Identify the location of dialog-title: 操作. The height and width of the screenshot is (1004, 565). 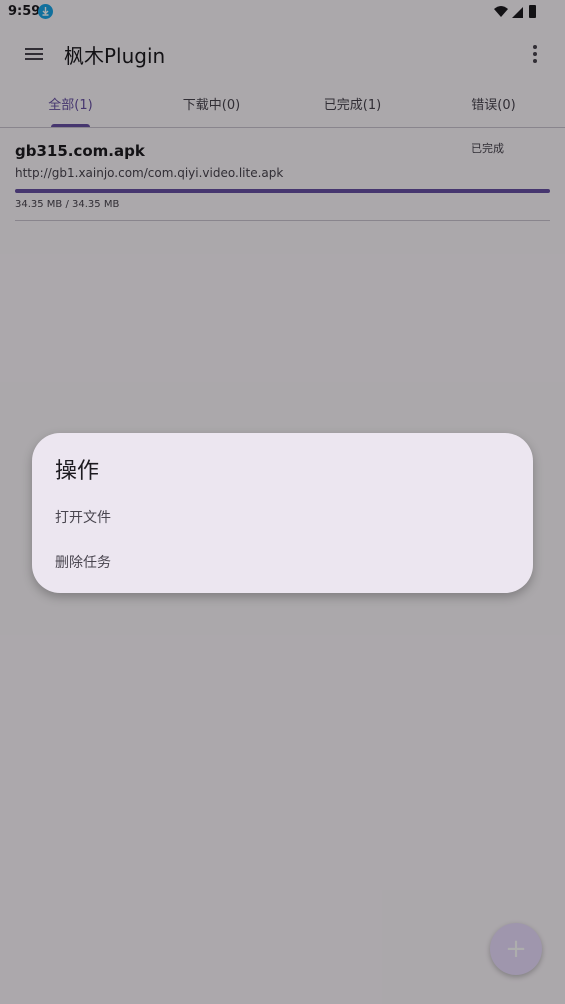
(77, 471).